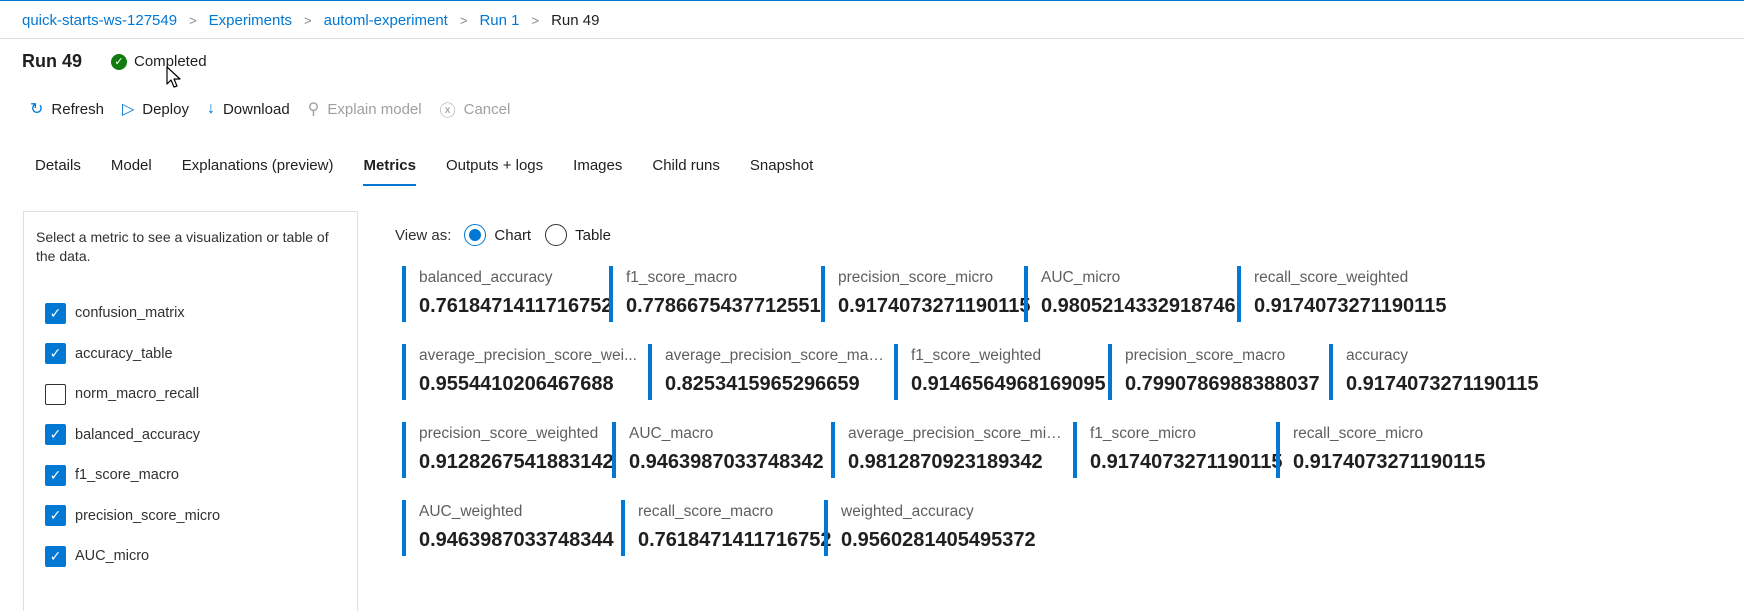 The image size is (1744, 611). I want to click on tab-metrics: Metrics, so click(389, 171).